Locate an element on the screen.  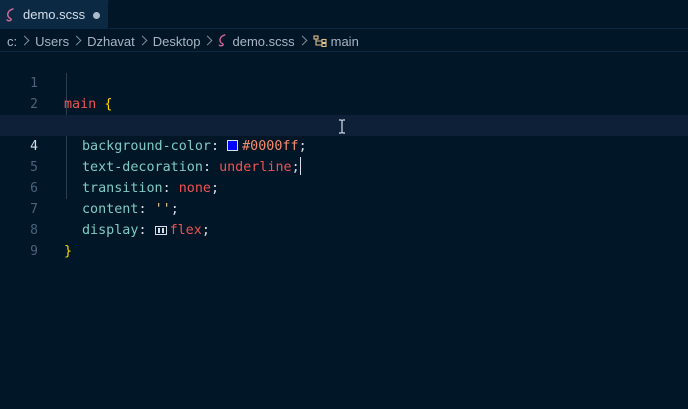
tab-label: demo.scss is located at coordinates (54, 14).